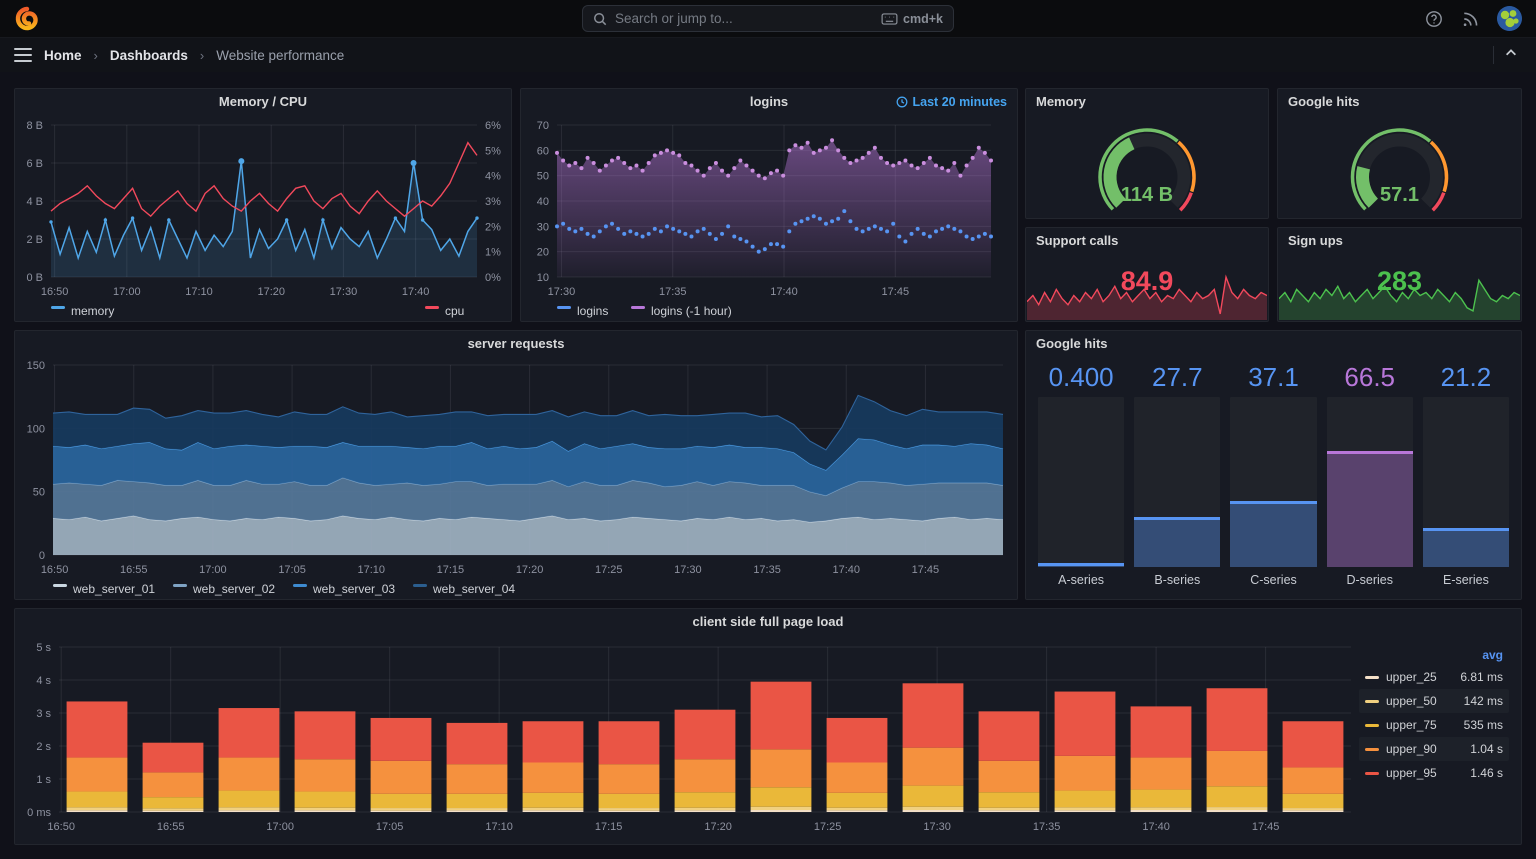 This screenshot has height=859, width=1536. I want to click on legend-series-name: upper_50, so click(1411, 701).